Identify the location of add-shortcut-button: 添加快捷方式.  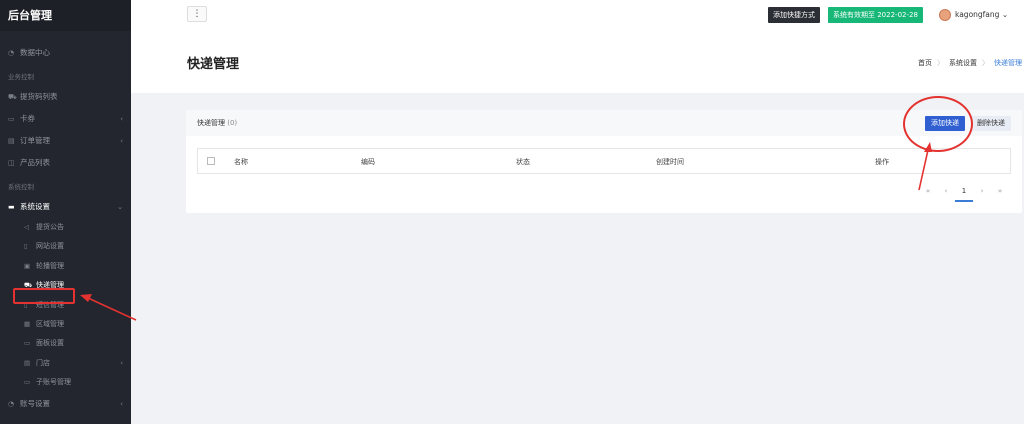
(794, 15).